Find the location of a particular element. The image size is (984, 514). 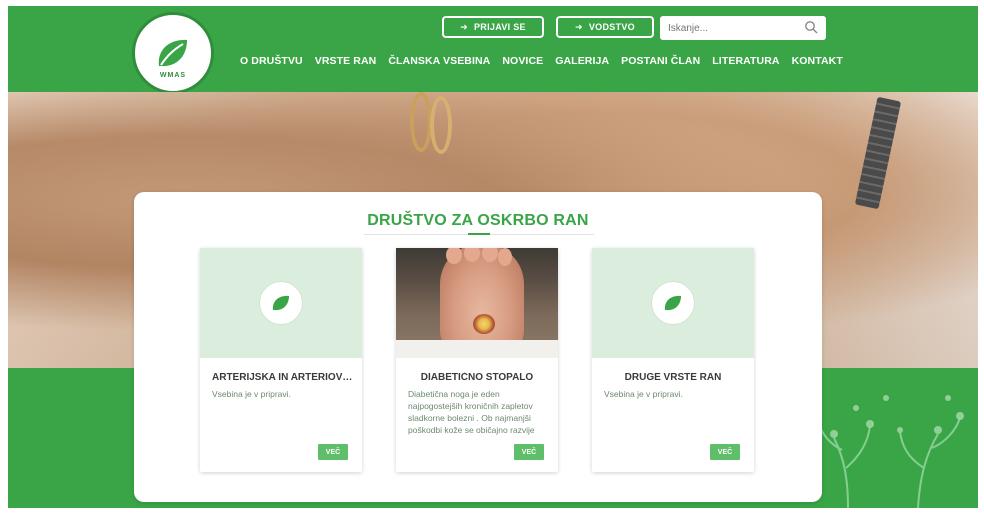

nav-item-clanska-vsebina: ČLANSKA VSEBINA is located at coordinates (439, 61).